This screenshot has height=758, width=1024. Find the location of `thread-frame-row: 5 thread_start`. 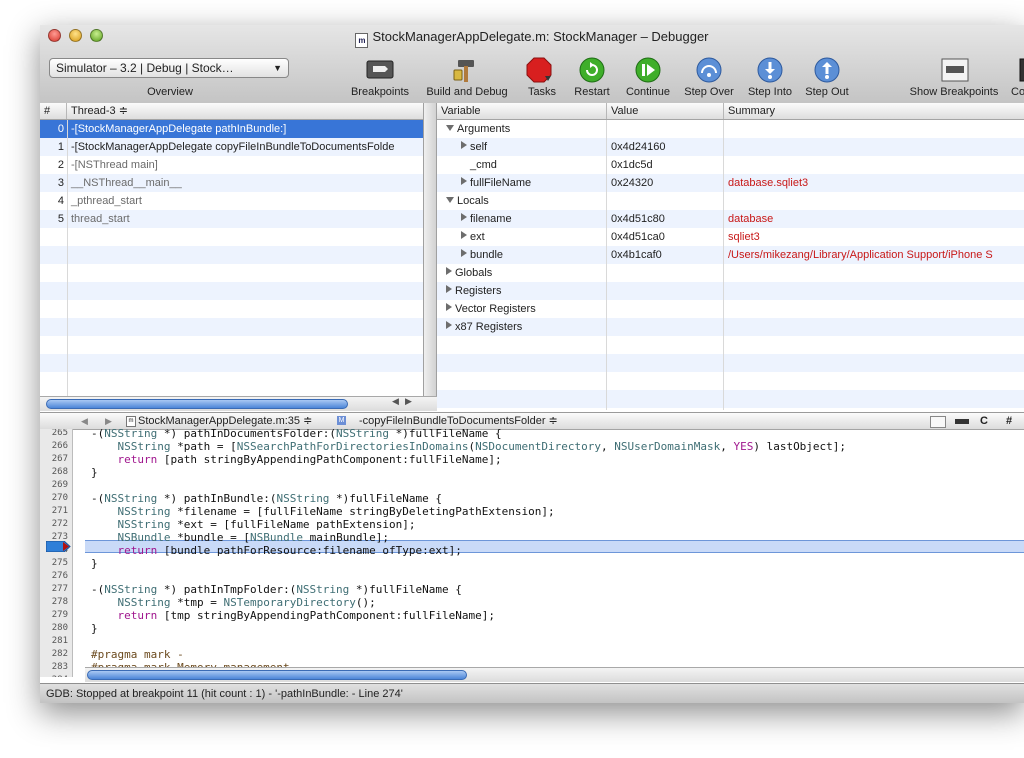

thread-frame-row: 5 thread_start is located at coordinates (231, 219).